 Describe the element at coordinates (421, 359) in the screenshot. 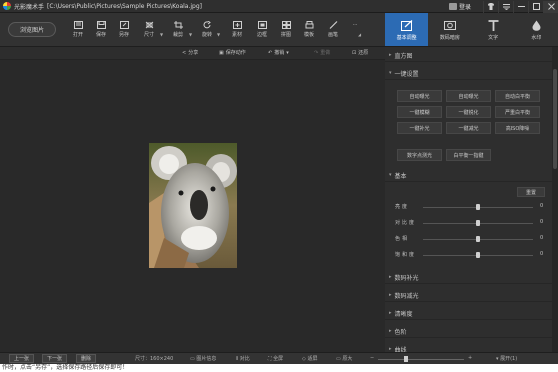

I see `zoom-slider` at that location.